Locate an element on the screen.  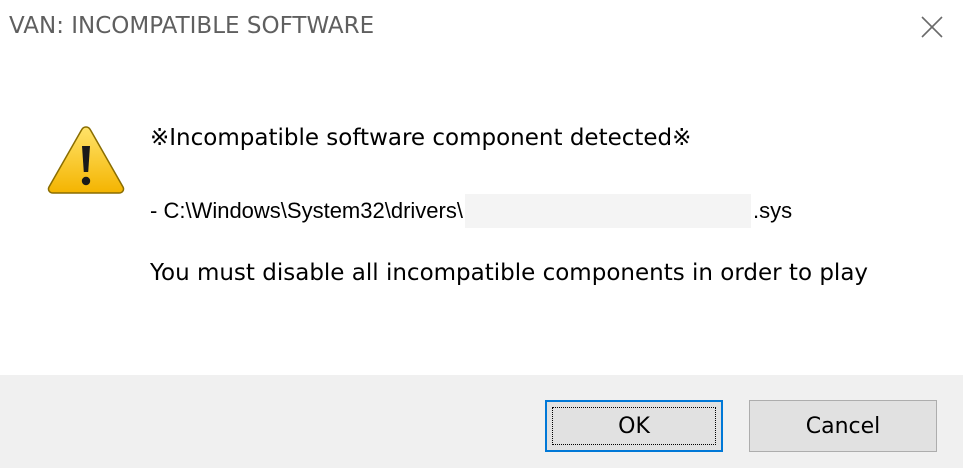
close-icon is located at coordinates (932, 27).